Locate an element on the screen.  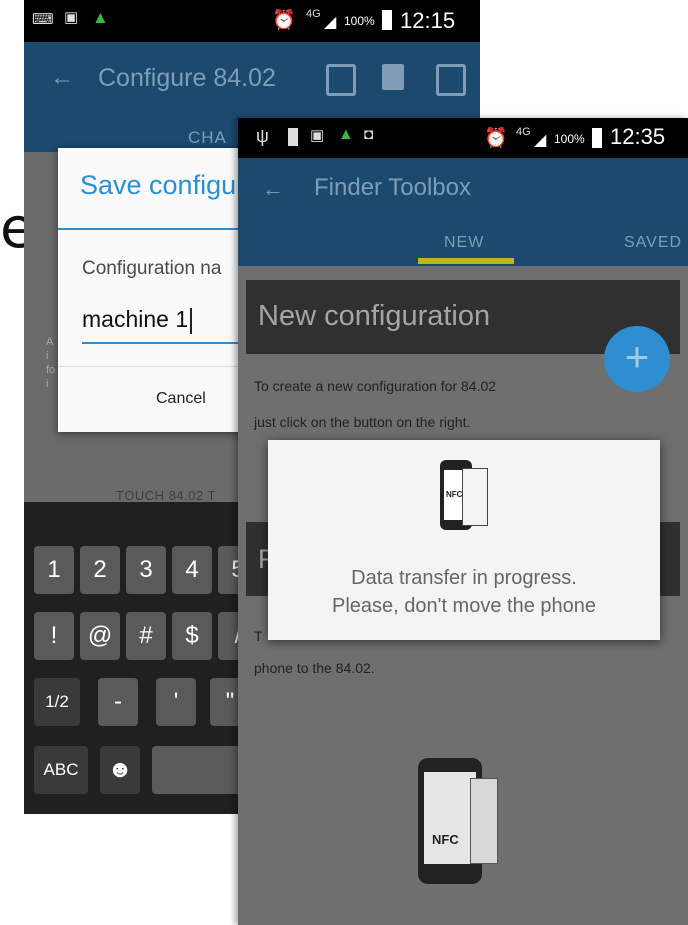
key-3: 3 is located at coordinates (146, 570).